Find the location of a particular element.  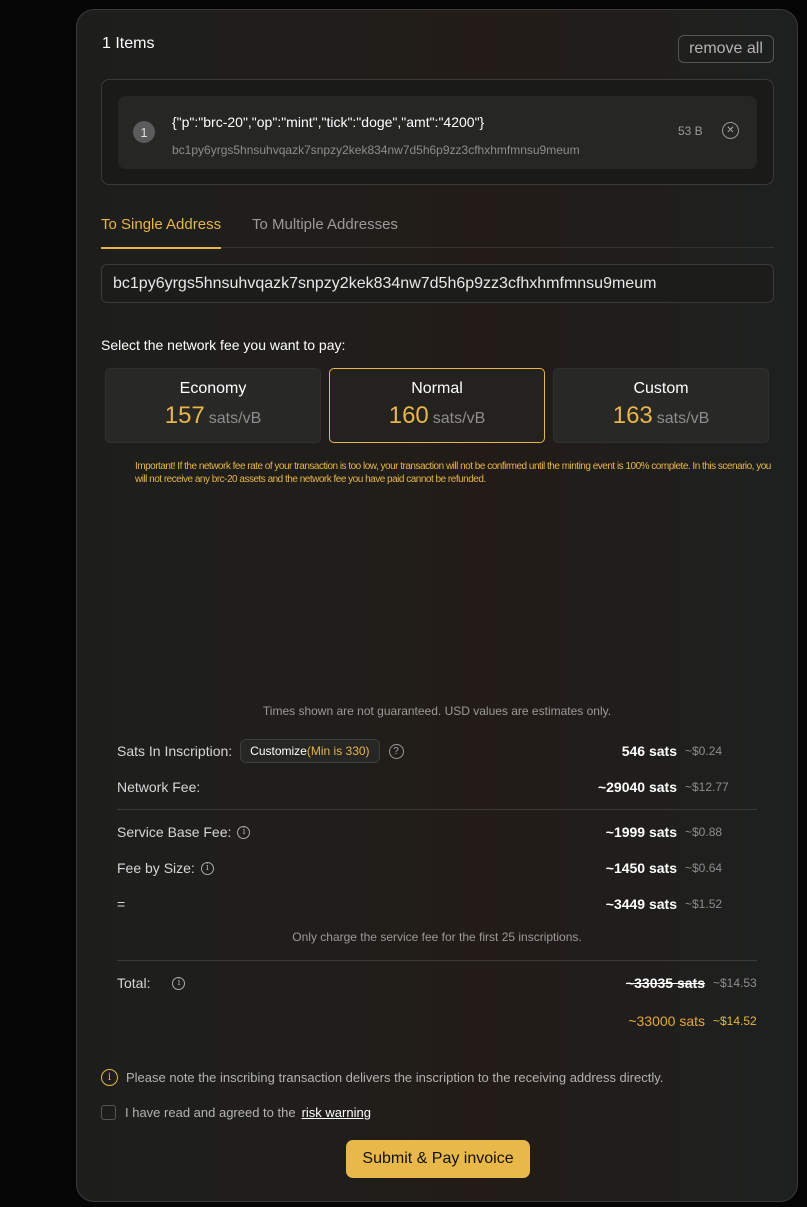

fee-option-rate: 160 is located at coordinates (408, 415).